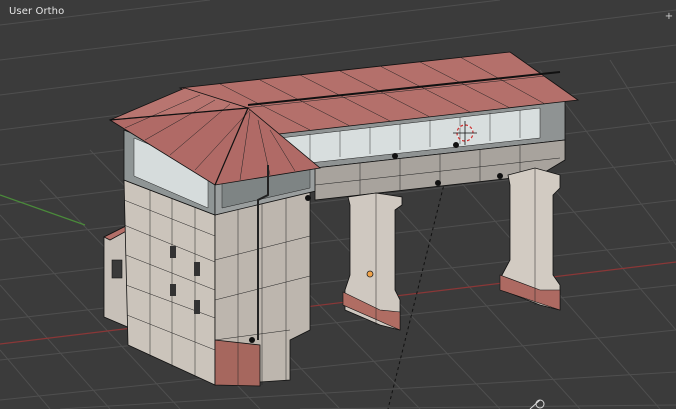  Describe the element at coordinates (669, 17) in the screenshot. I see `corner-split-icon: +` at that location.